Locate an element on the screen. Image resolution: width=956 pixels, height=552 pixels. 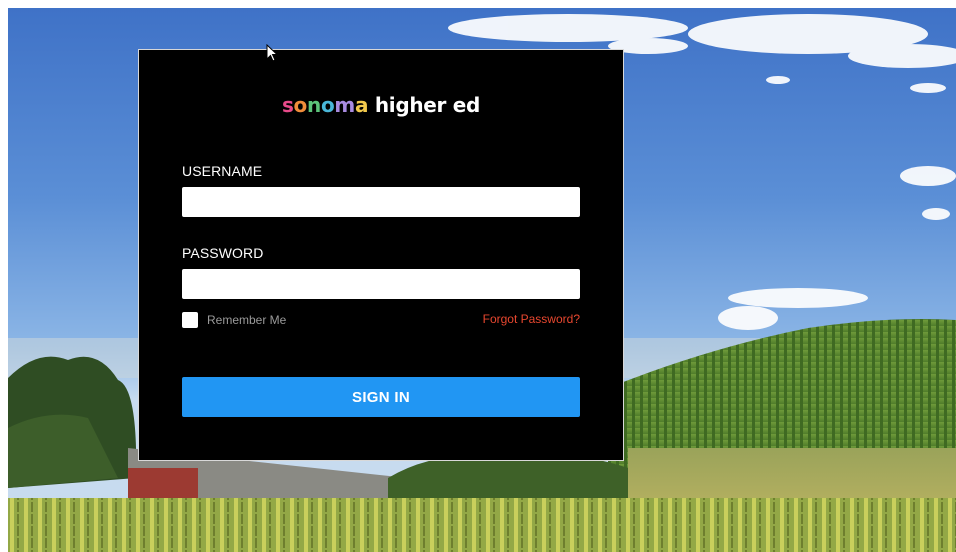
logo-text: higher ed is located at coordinates (424, 105).